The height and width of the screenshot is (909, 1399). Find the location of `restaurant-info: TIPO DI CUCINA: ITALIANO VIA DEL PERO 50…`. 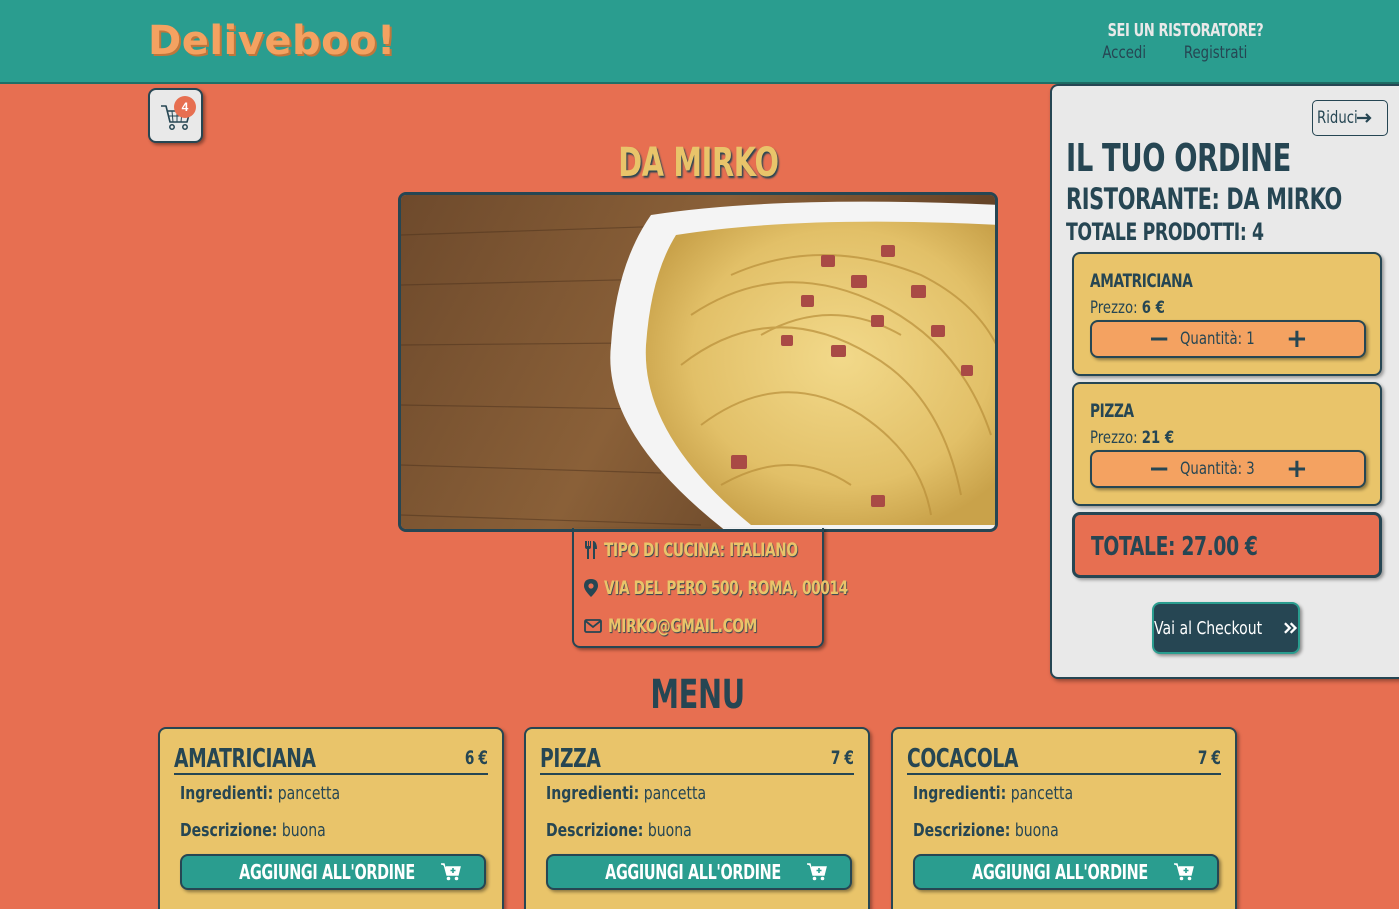

restaurant-info: TIPO DI CUCINA: ITALIANO VIA DEL PERO 50… is located at coordinates (710, 588).